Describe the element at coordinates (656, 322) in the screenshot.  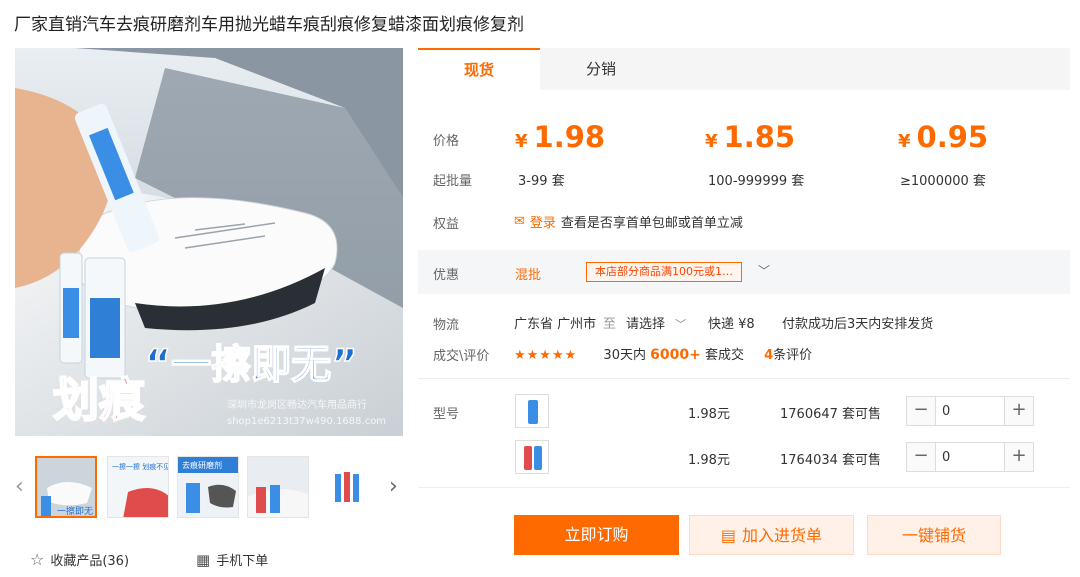
I see `destination-select: 请选择 ﹀` at that location.